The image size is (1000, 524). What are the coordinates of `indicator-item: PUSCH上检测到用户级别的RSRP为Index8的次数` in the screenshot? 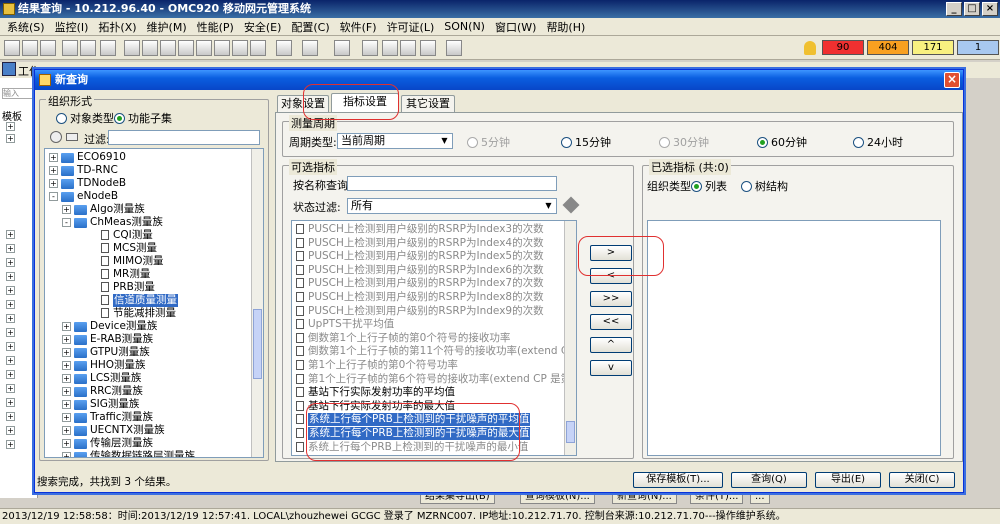 It's located at (428, 297).